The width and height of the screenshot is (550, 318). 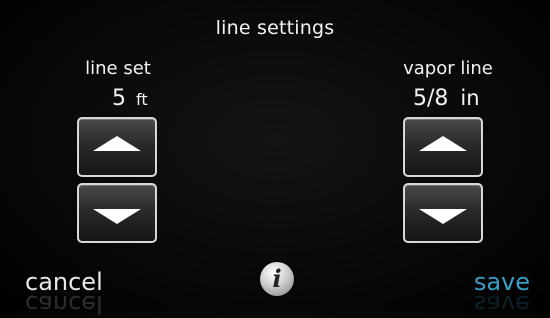 I want to click on vapor-line-value-display: 5/8 in, so click(x=446, y=98).